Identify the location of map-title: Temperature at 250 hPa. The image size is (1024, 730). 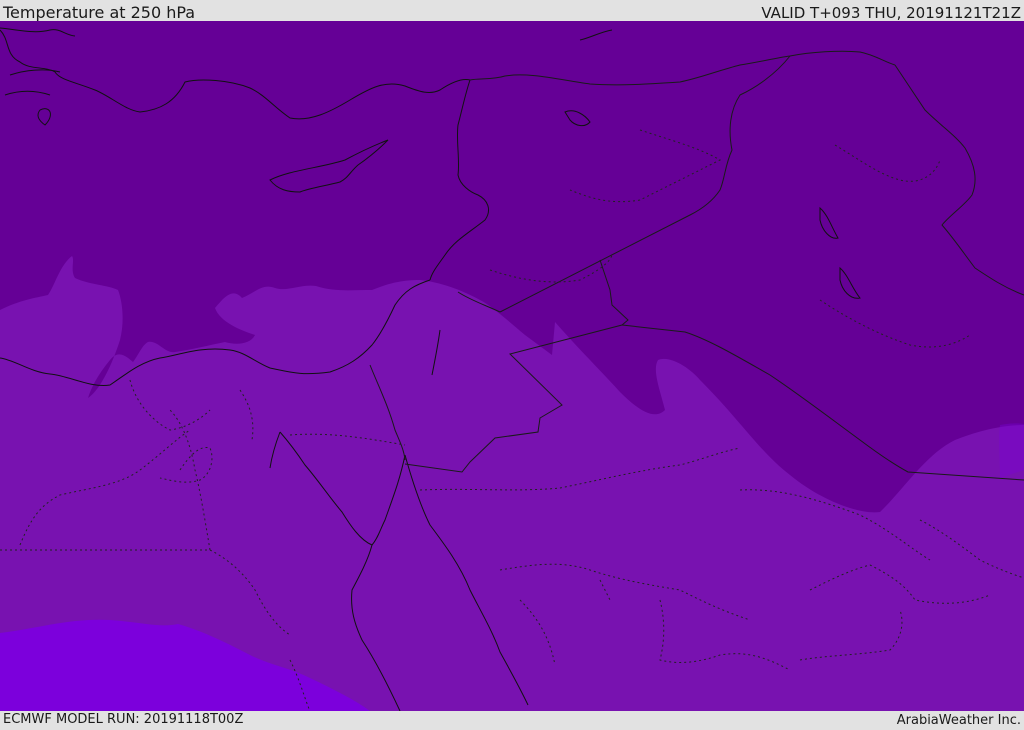
(99, 12).